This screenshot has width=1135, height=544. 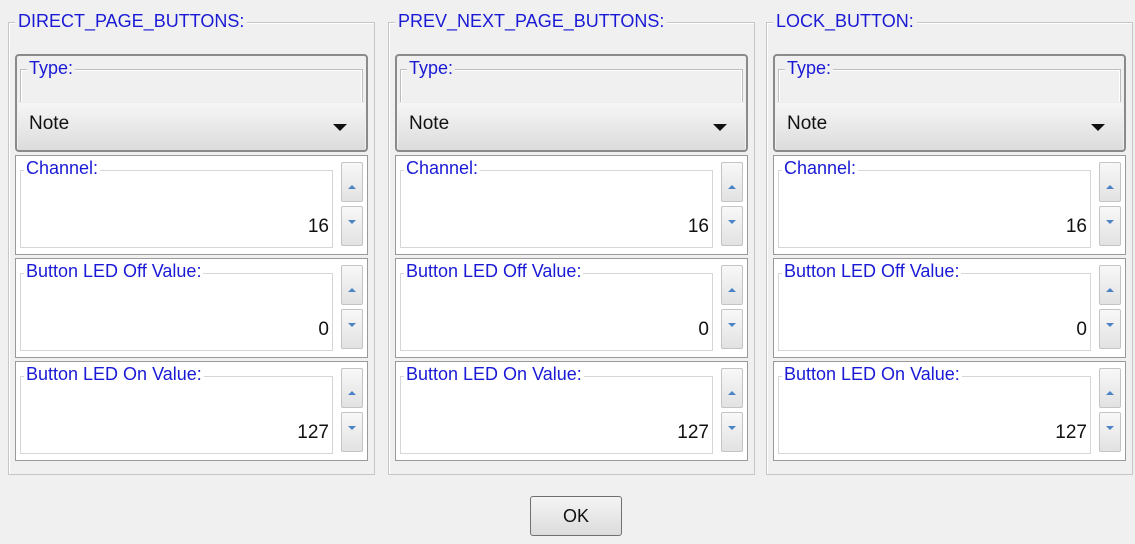 I want to click on group-title: DIRECT_PAGE_BUTTONS:, so click(x=131, y=21).